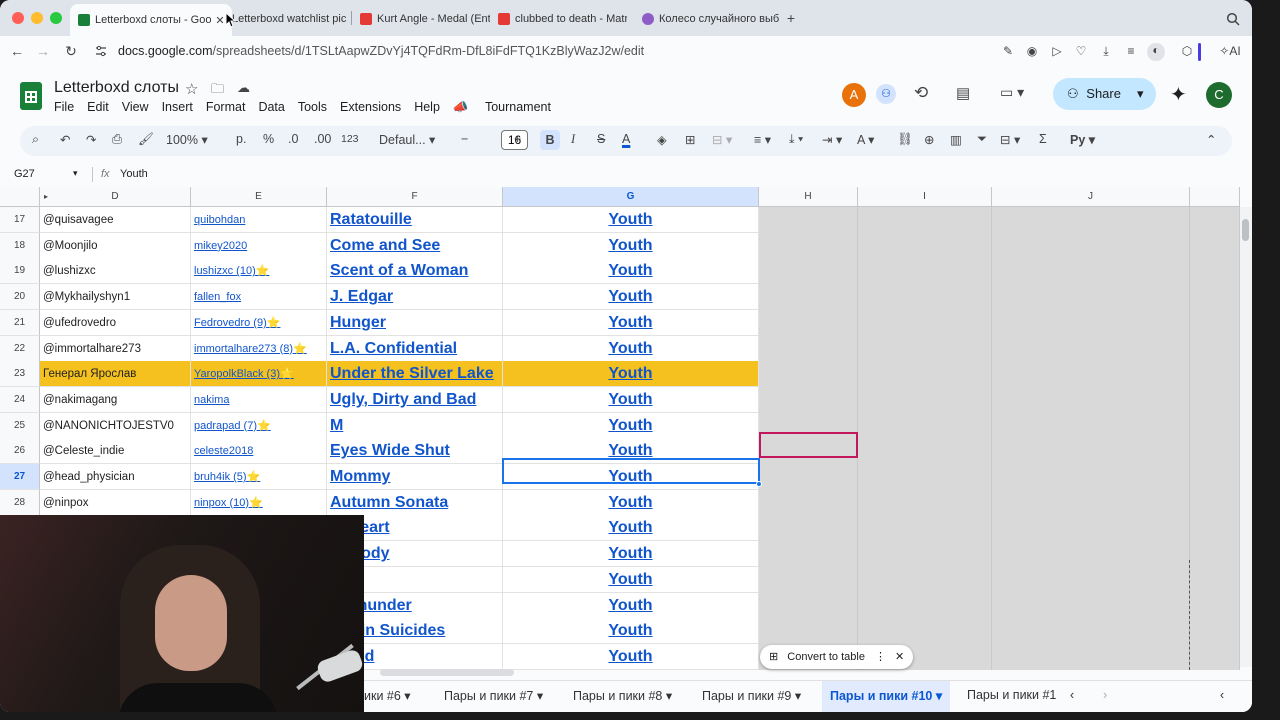  Describe the element at coordinates (187, 139) in the screenshot. I see `zoom-select: 100% ▾` at that location.